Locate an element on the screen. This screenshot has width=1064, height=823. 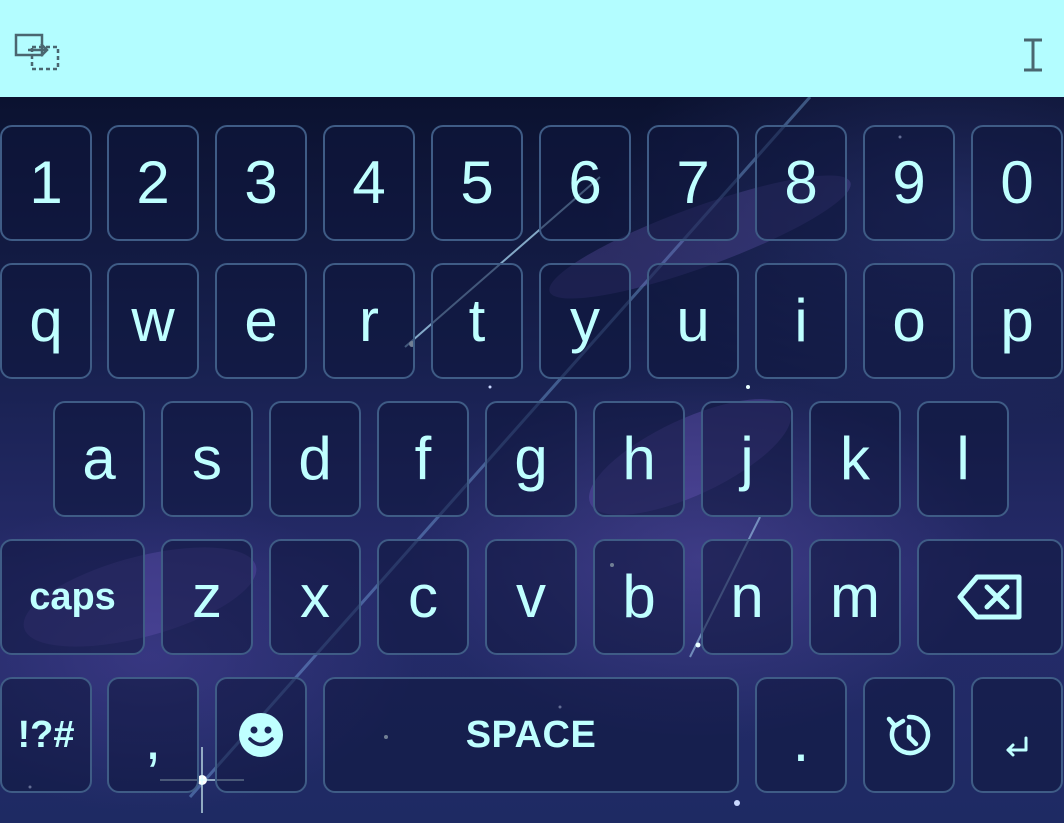
key-label: i is located at coordinates (801, 320).